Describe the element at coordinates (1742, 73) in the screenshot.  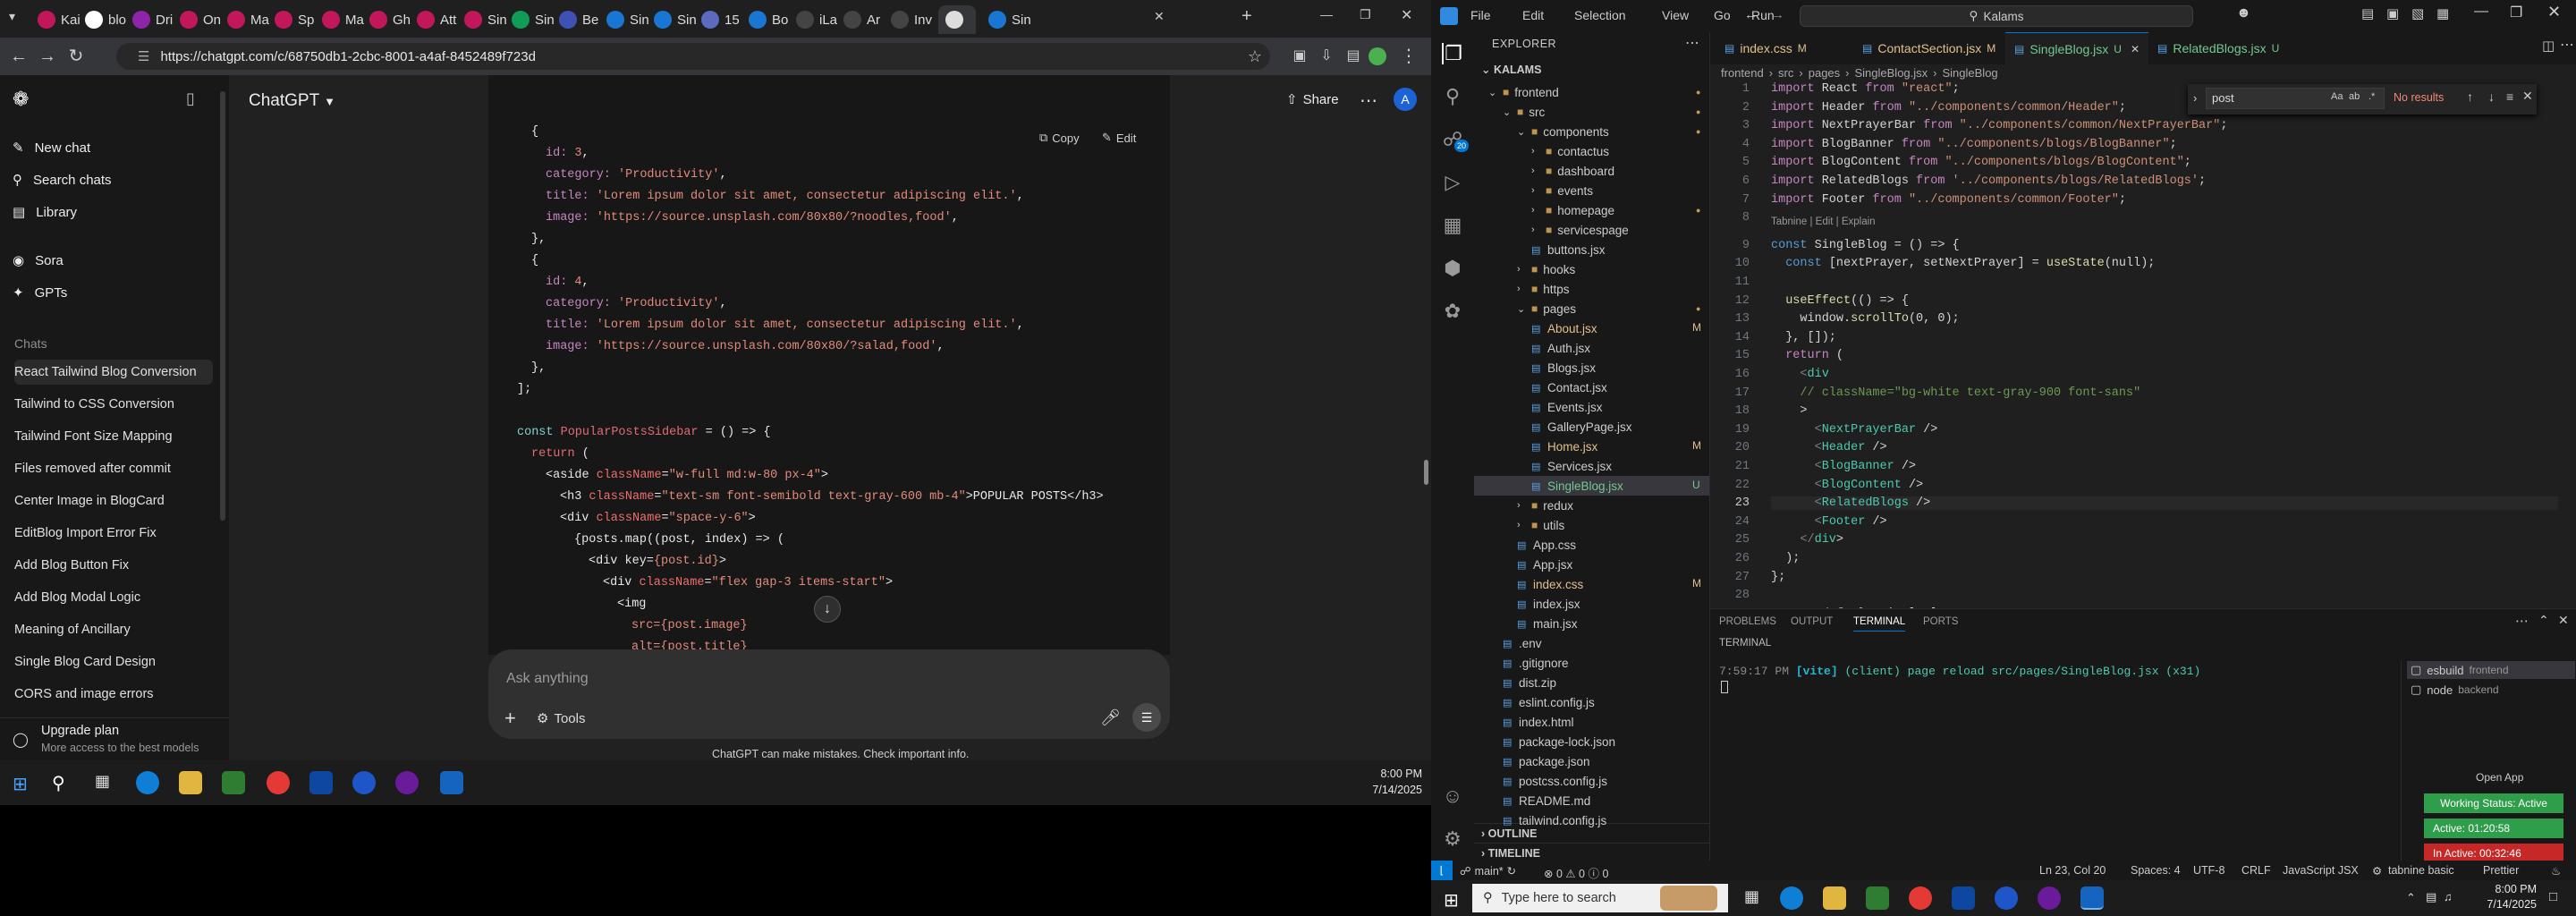
I see `breadcrumb-item: frontend` at that location.